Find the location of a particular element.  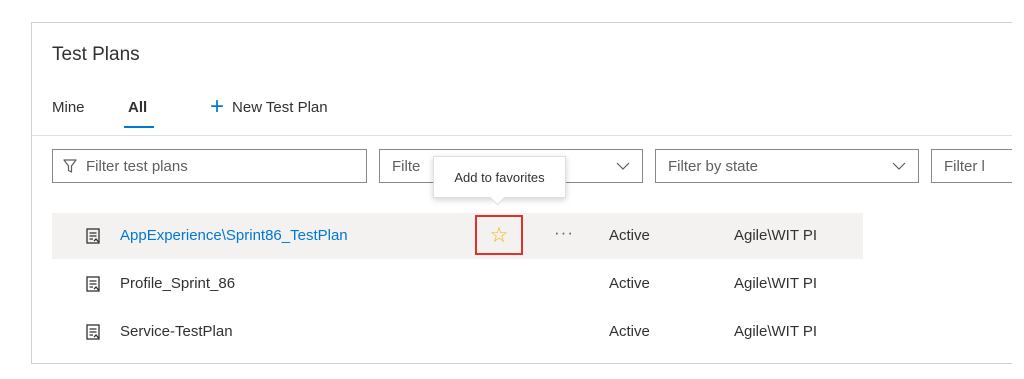

test-plan-name: Service-TestPlan is located at coordinates (176, 331).